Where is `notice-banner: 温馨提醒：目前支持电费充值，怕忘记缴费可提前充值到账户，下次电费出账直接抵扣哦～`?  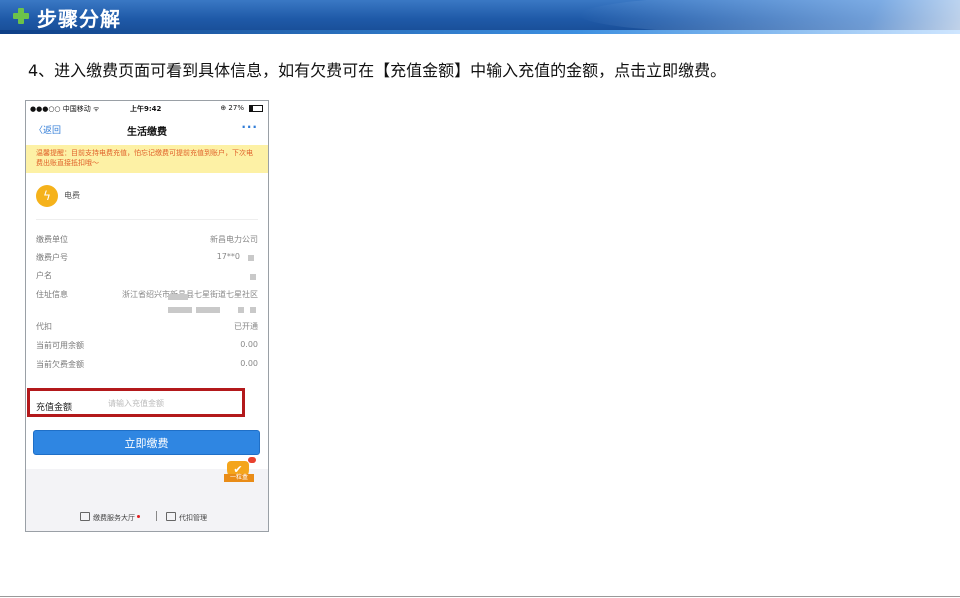 notice-banner: 温馨提醒：目前支持电费充值，怕忘记缴费可提前充值到账户，下次电费出账直接抵扣哦～ is located at coordinates (147, 159).